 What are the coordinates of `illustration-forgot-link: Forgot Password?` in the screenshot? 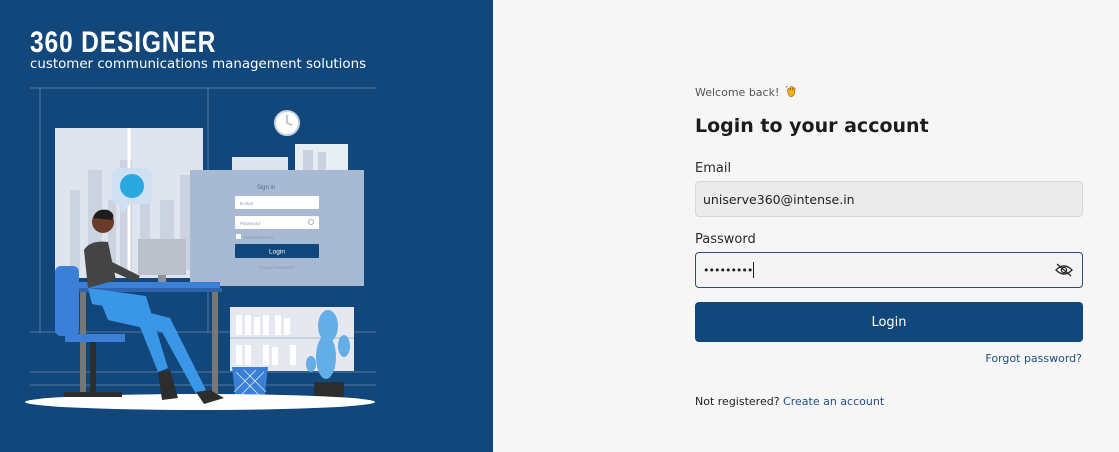 It's located at (277, 267).